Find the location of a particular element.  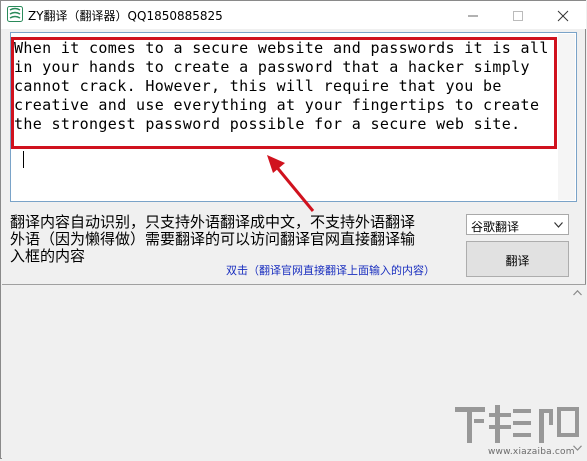

close-icon is located at coordinates (563, 16).